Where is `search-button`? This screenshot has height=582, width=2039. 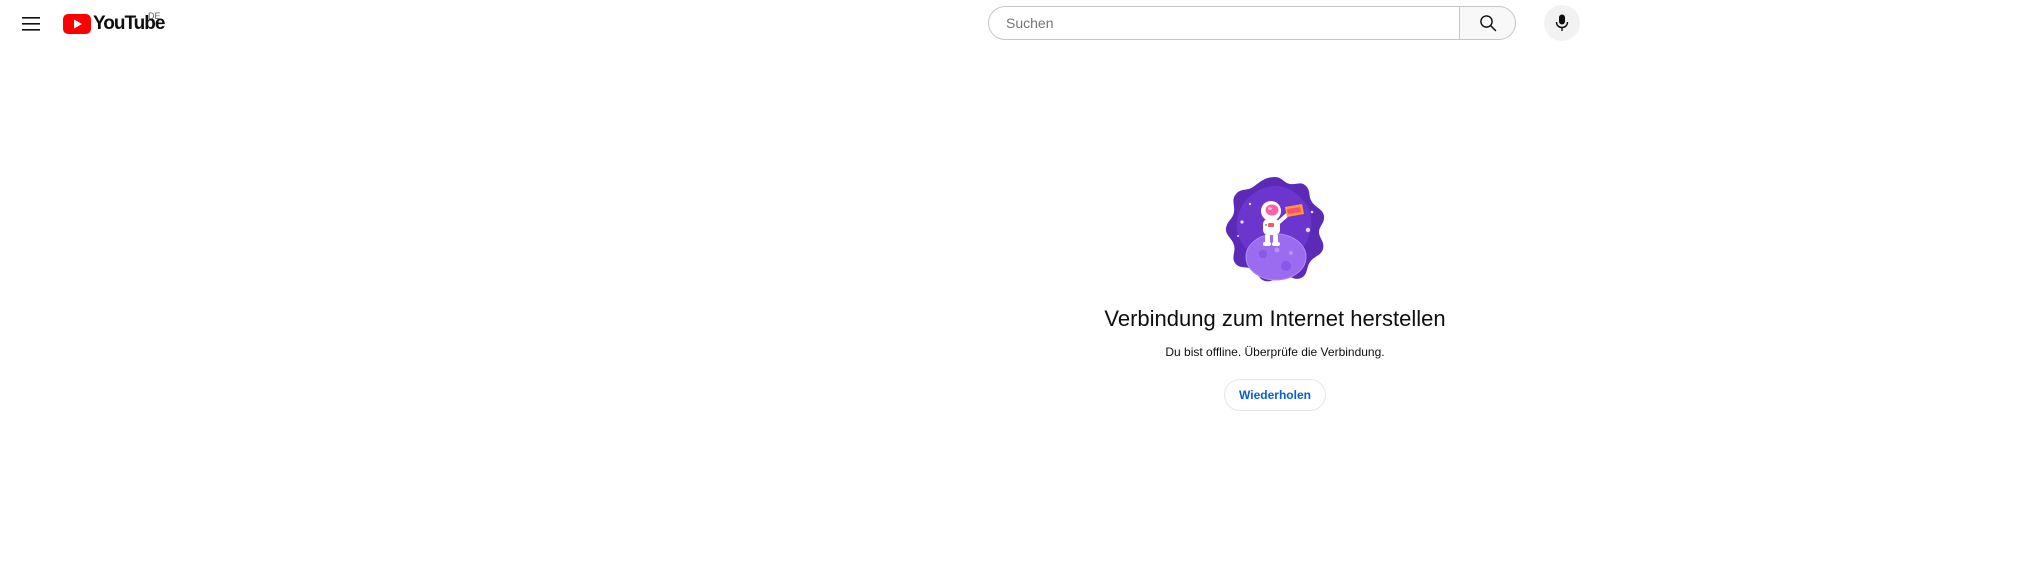
search-button is located at coordinates (1487, 23).